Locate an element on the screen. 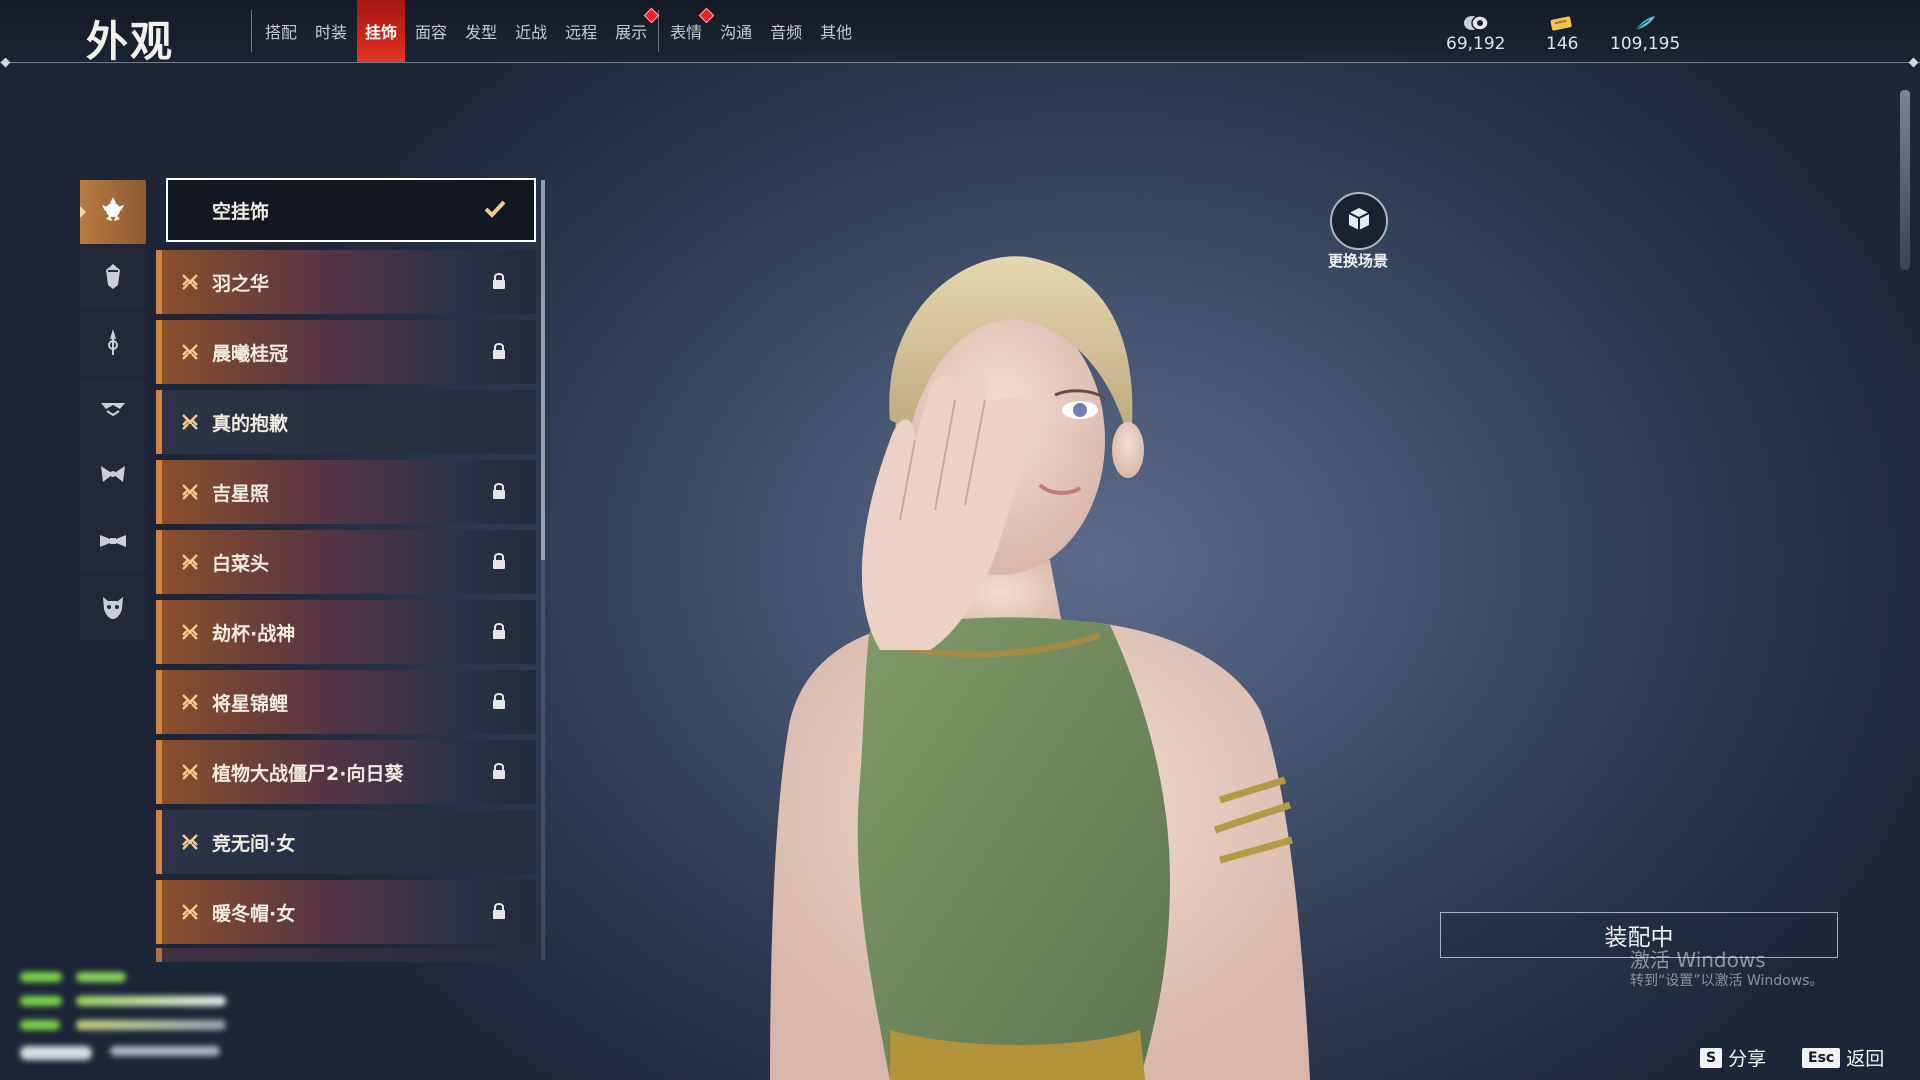 The width and height of the screenshot is (1920, 1080). coin-icon is located at coordinates (1476, 22).